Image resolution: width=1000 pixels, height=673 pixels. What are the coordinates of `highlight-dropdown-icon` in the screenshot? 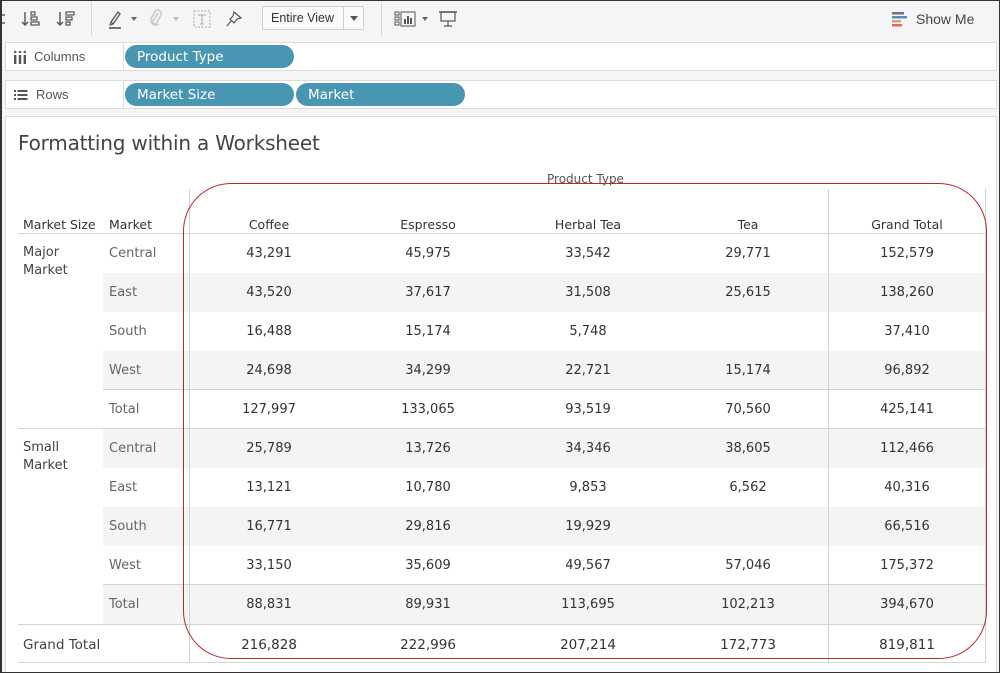 It's located at (134, 19).